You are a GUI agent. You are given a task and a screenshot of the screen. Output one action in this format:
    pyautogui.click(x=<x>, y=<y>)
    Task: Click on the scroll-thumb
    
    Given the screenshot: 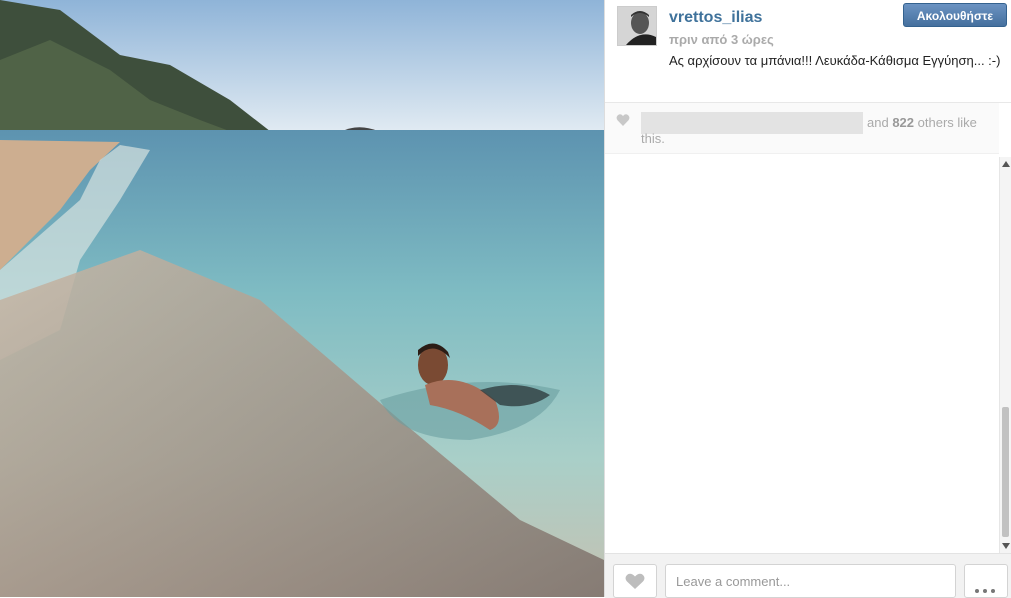 What is the action you would take?
    pyautogui.click(x=1005, y=472)
    